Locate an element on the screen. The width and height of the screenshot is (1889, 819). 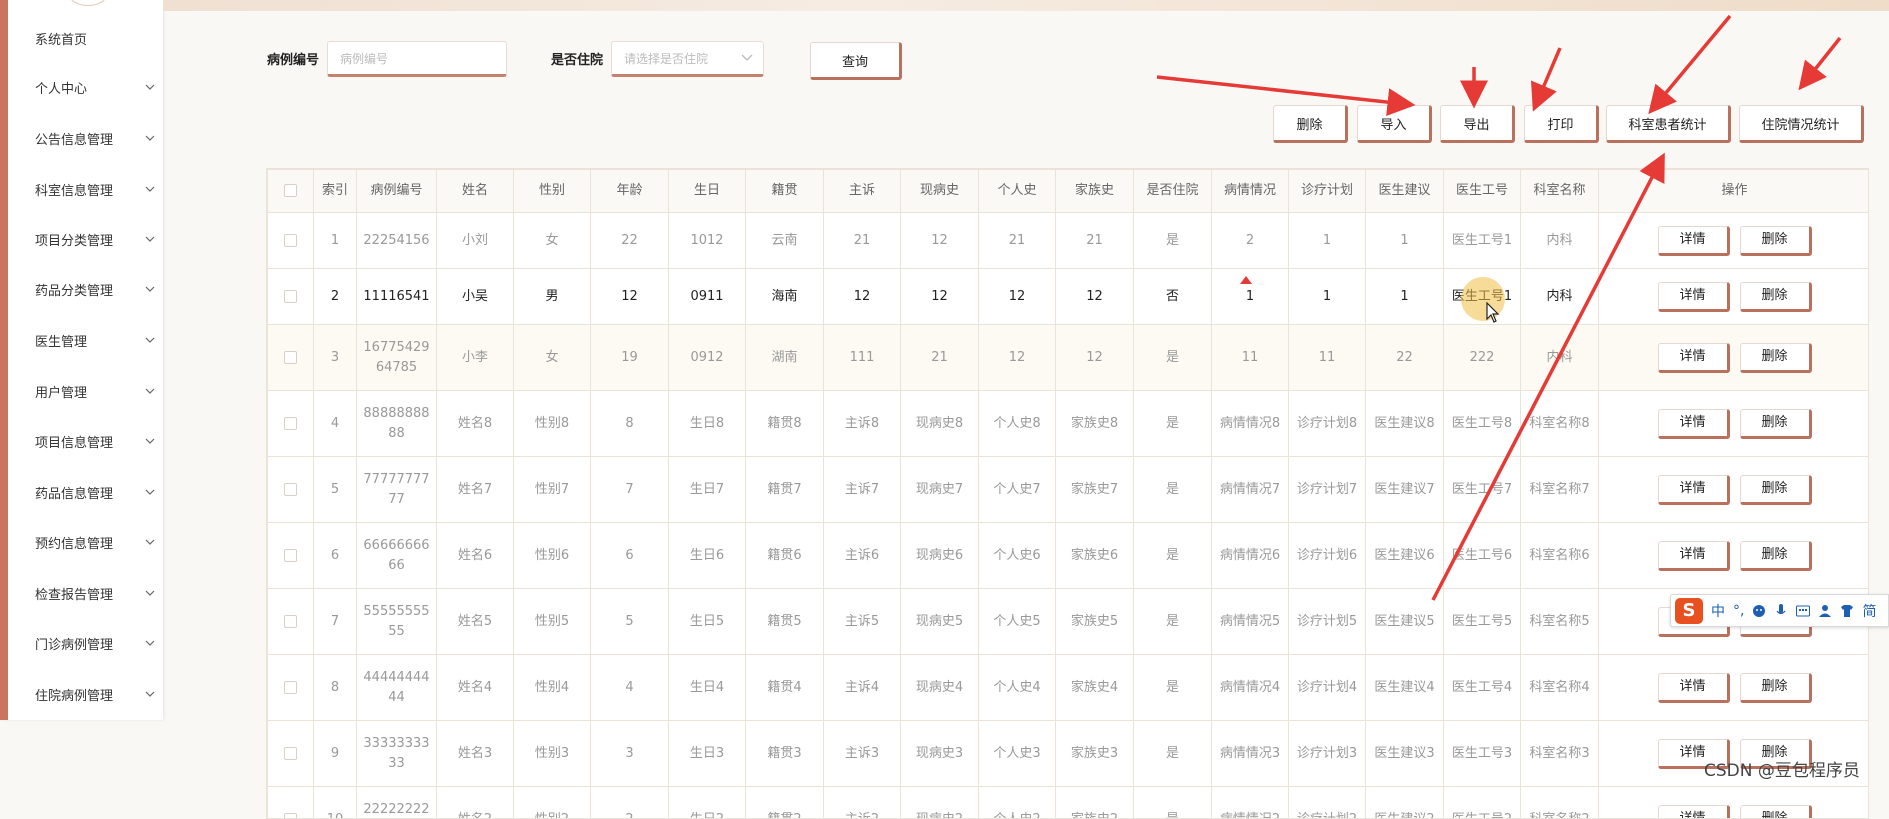
print-button: 打印 is located at coordinates (1561, 124).